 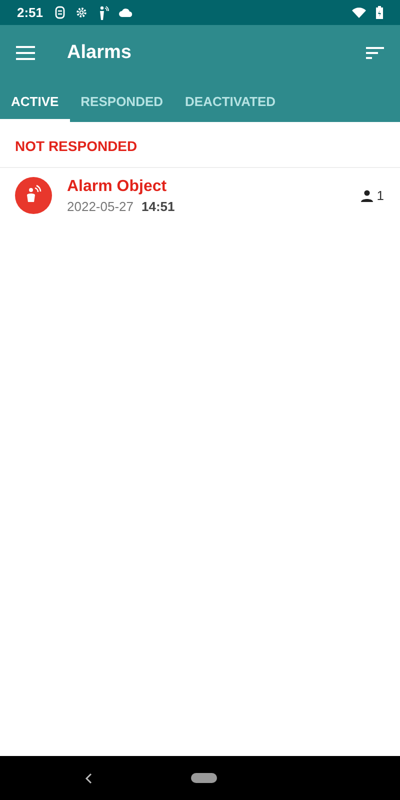 What do you see at coordinates (380, 195) in the screenshot?
I see `responder-count: 1` at bounding box center [380, 195].